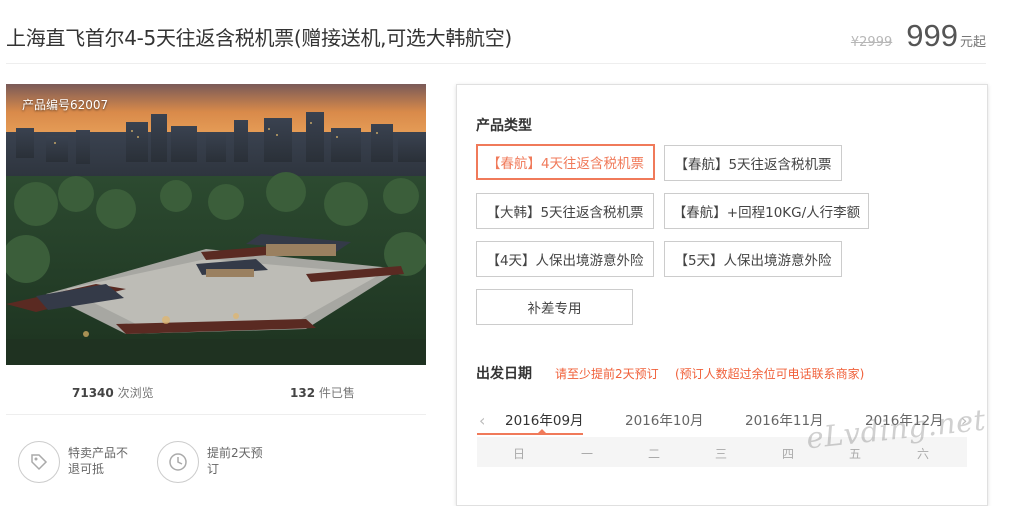 Image resolution: width=1010 pixels, height=506 pixels. I want to click on product-title: 上海直飞首尔4-5天往返含税机票(赠接送机,可选大韩航空), so click(259, 38).